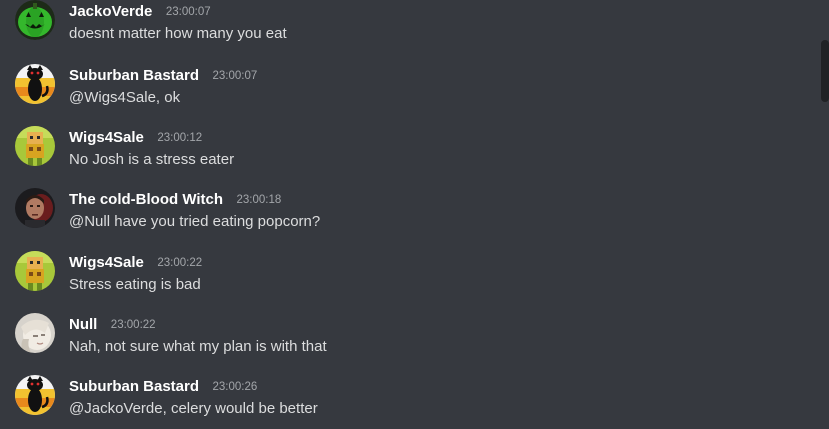 Image resolution: width=829 pixels, height=429 pixels. Describe the element at coordinates (195, 221) in the screenshot. I see `message-text: @Null have you tried eating popcorn?` at that location.